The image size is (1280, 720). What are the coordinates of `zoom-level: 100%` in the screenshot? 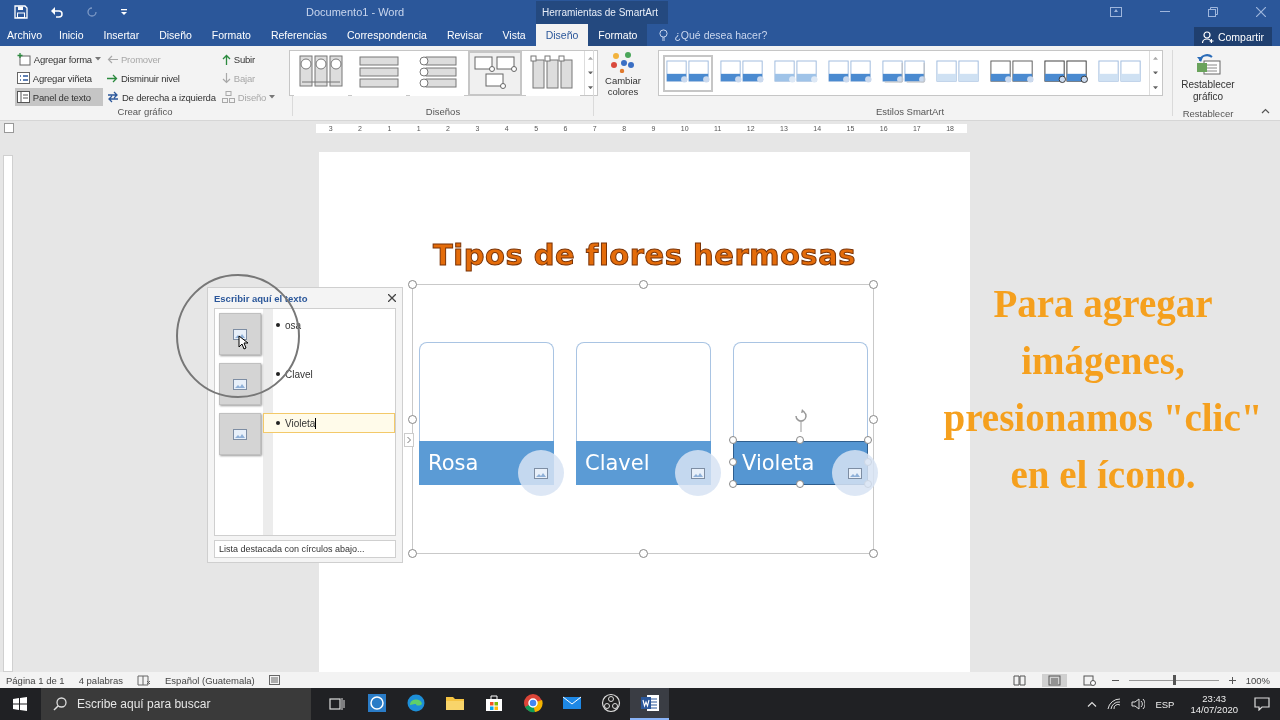 It's located at (1257, 680).